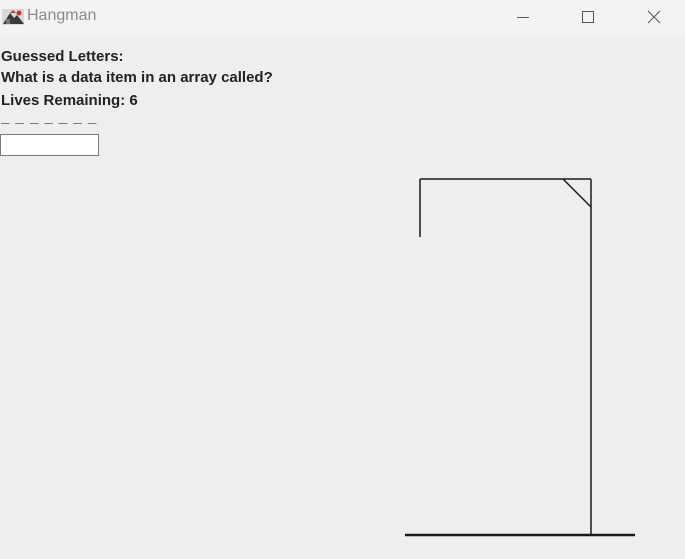 This screenshot has height=559, width=685. What do you see at coordinates (62, 15) in the screenshot?
I see `window-title: Hangman` at bounding box center [62, 15].